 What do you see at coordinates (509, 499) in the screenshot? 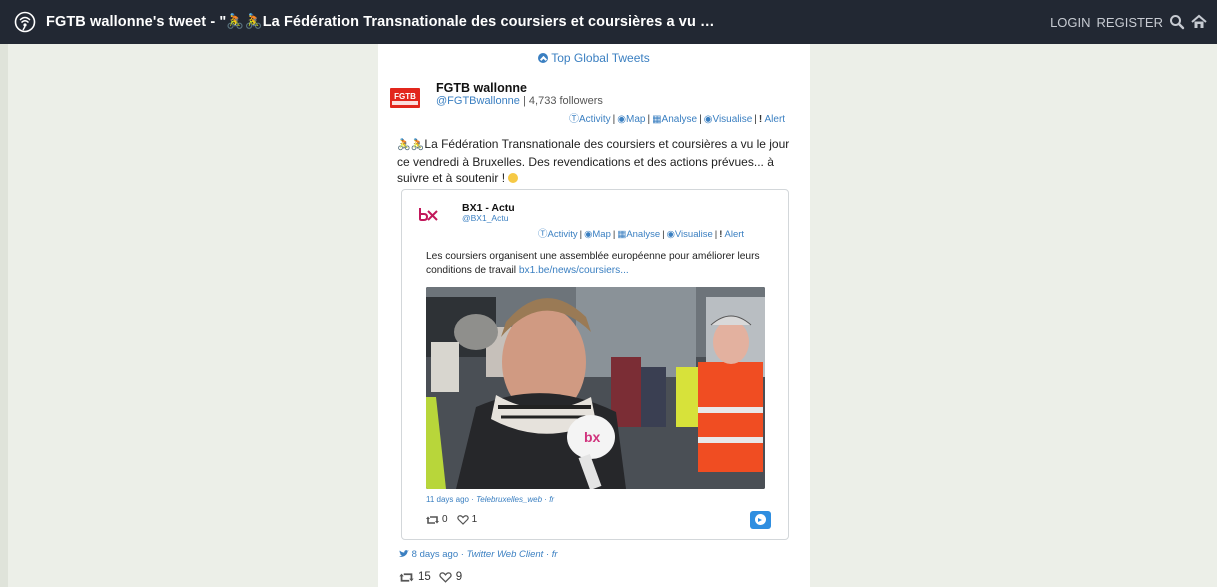
I see `quoted-client: Telebruxelles_web` at bounding box center [509, 499].